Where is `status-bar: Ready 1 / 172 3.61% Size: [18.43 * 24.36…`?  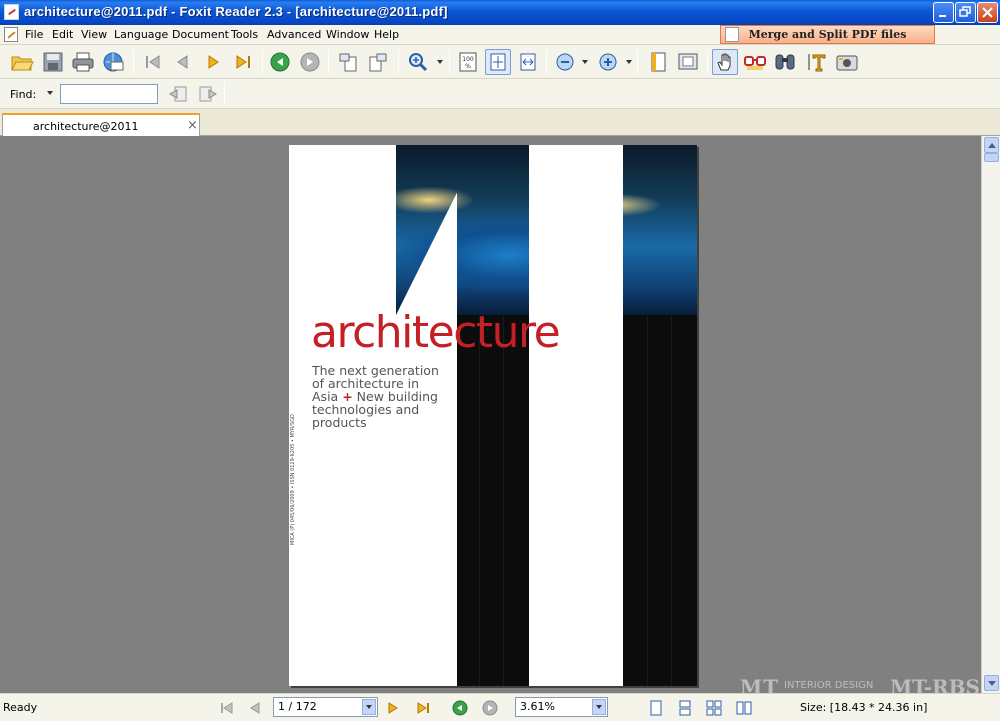 status-bar: Ready 1 / 172 3.61% Size: [18.43 * 24.36… is located at coordinates (500, 707).